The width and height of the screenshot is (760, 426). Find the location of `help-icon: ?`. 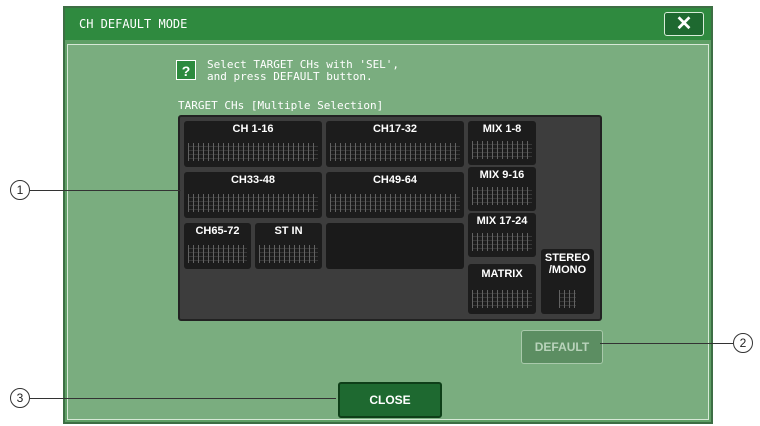

help-icon: ? is located at coordinates (186, 70).